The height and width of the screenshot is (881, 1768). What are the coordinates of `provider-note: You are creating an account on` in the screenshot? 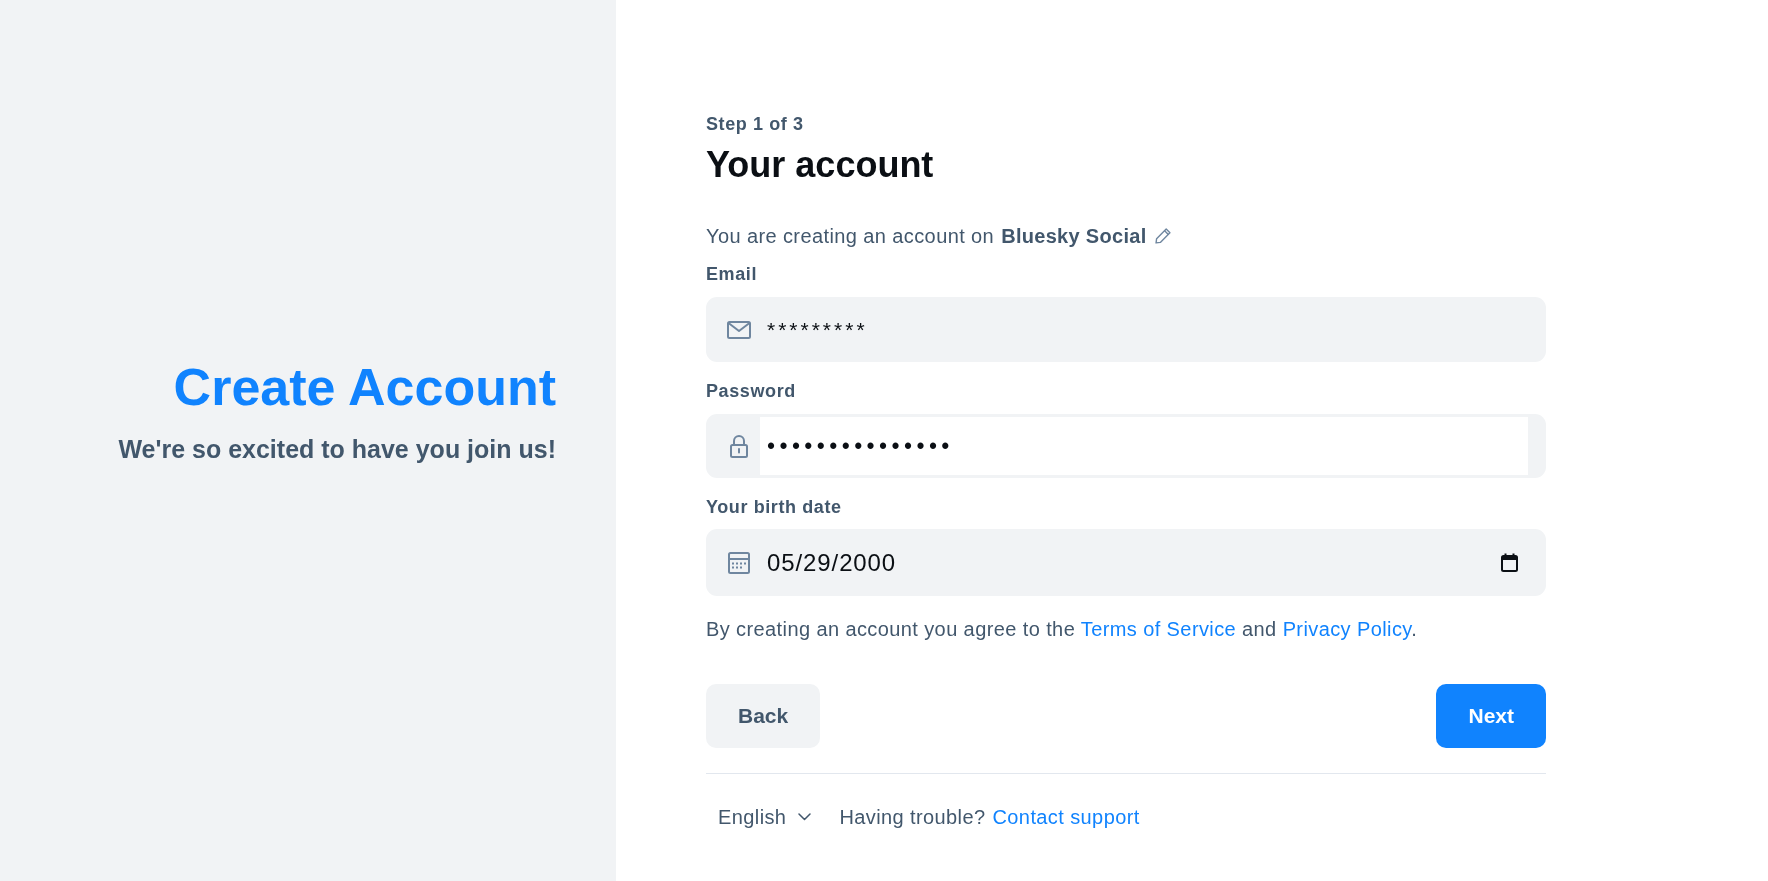 It's located at (850, 236).